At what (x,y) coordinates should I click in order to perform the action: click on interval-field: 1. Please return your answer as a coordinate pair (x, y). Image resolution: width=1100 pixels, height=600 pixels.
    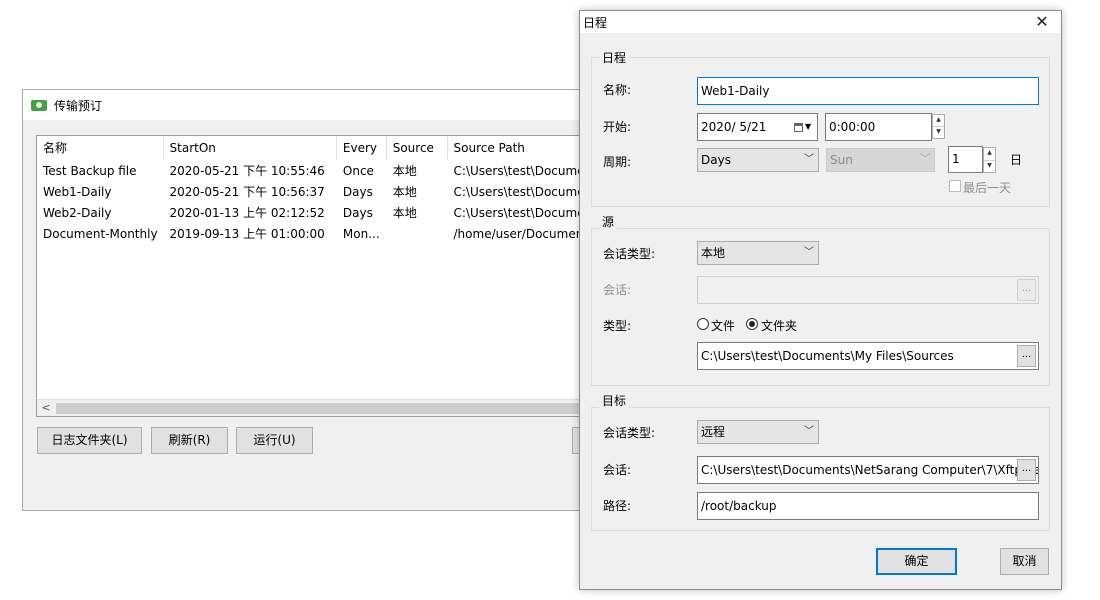
    Looking at the image, I should click on (965, 159).